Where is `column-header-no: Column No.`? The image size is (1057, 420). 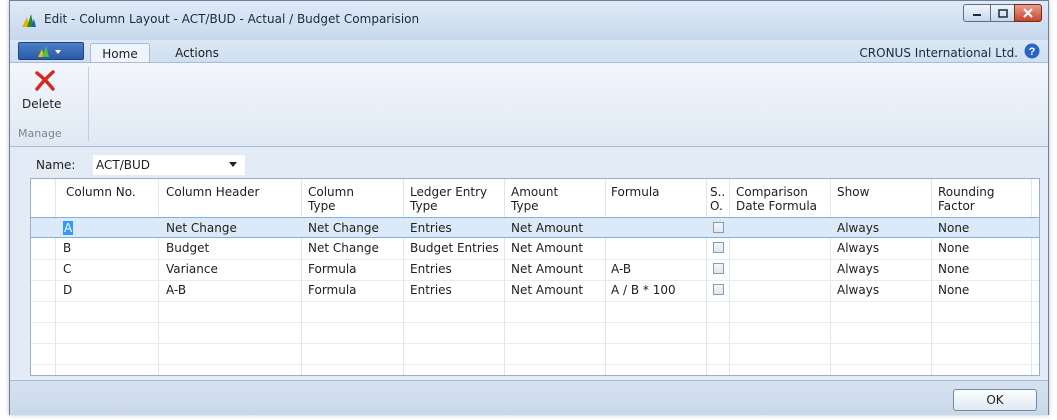 column-header-no: Column No. is located at coordinates (101, 192).